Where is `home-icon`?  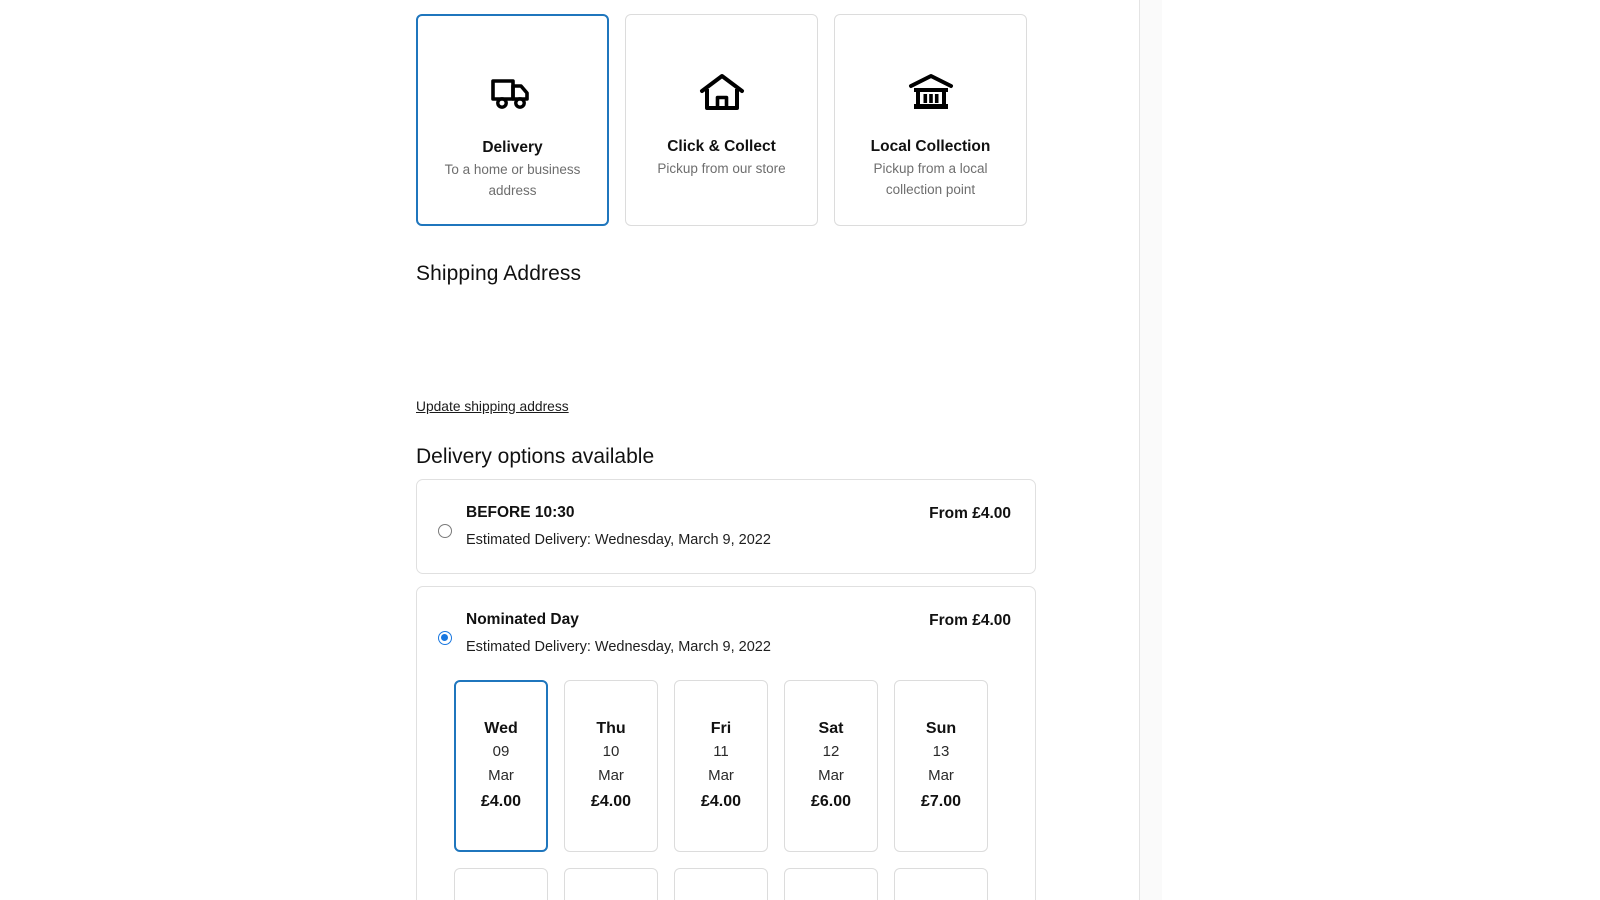 home-icon is located at coordinates (722, 93).